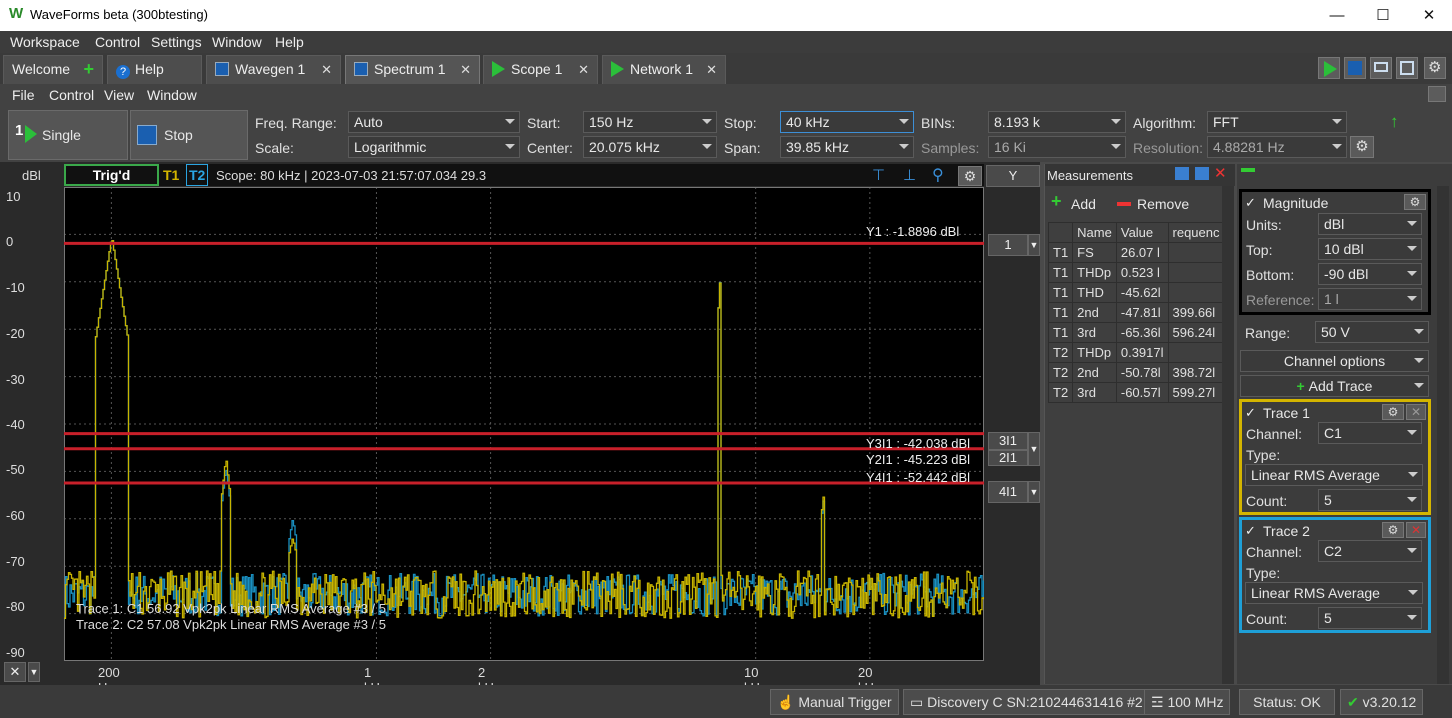 The width and height of the screenshot is (1452, 718). What do you see at coordinates (1370, 274) in the screenshot?
I see `bottom-field: -90 dBl` at bounding box center [1370, 274].